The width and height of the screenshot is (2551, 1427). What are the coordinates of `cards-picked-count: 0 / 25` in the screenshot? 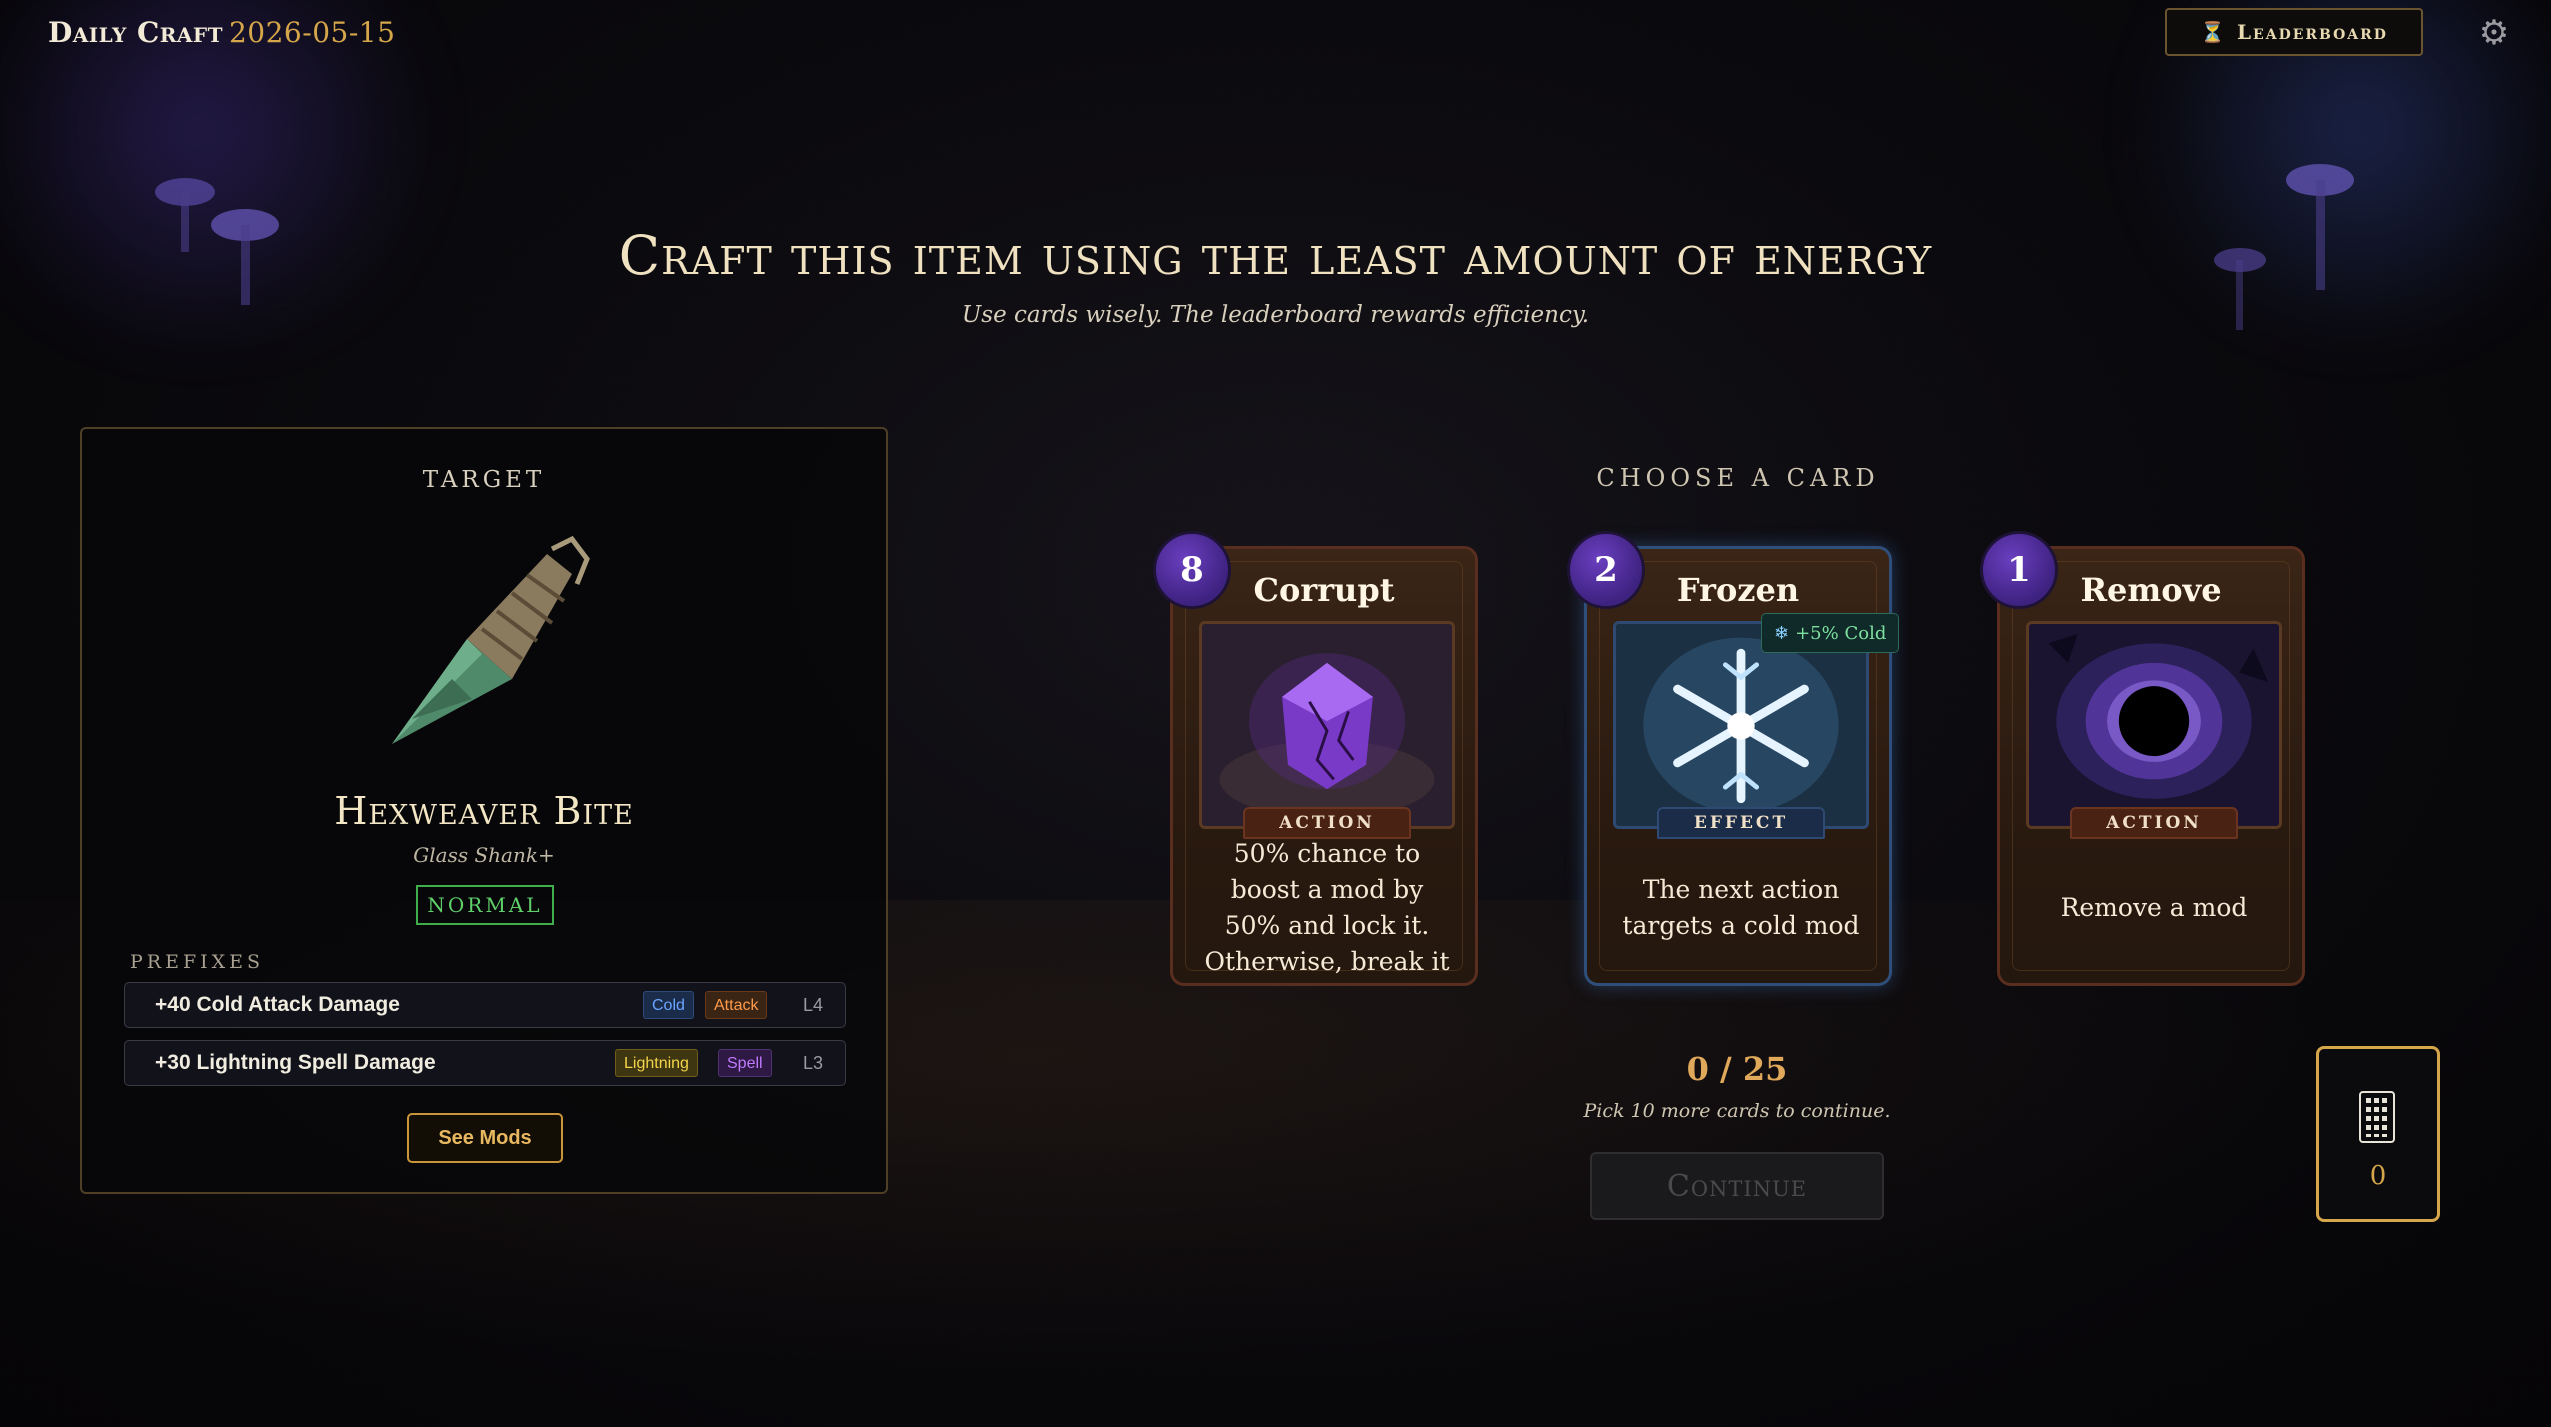 It's located at (1737, 1069).